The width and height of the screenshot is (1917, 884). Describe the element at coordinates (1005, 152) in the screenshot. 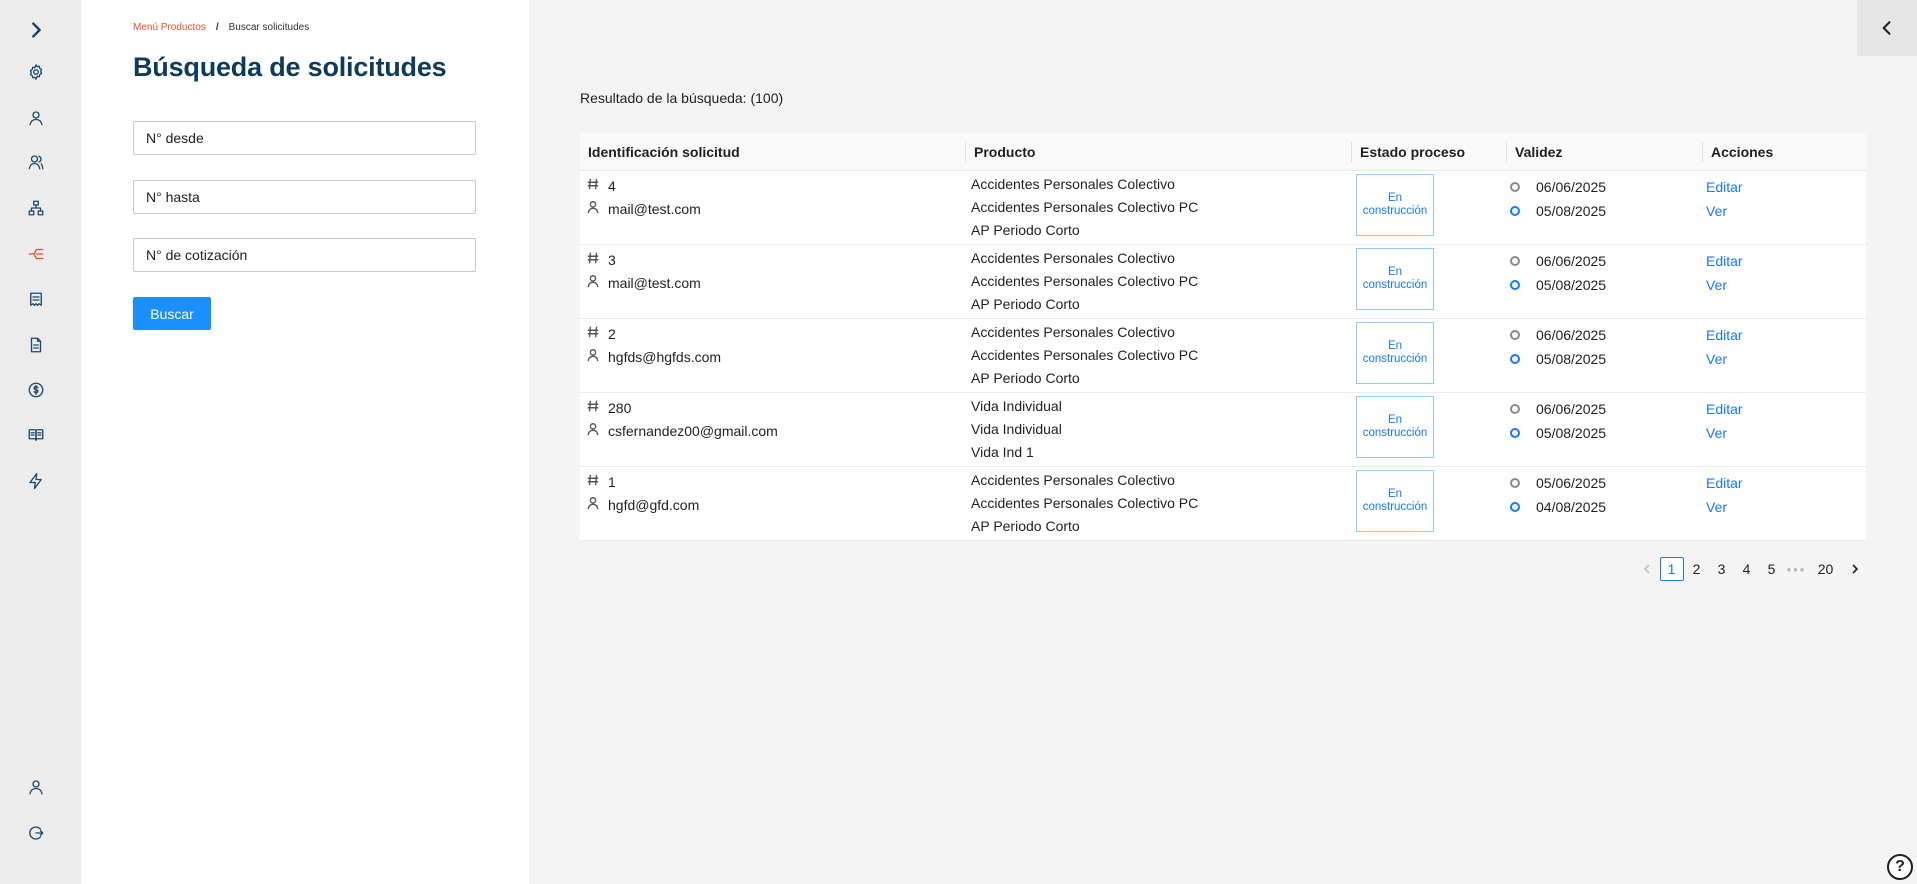

I see `column-header-producto: Producto` at that location.